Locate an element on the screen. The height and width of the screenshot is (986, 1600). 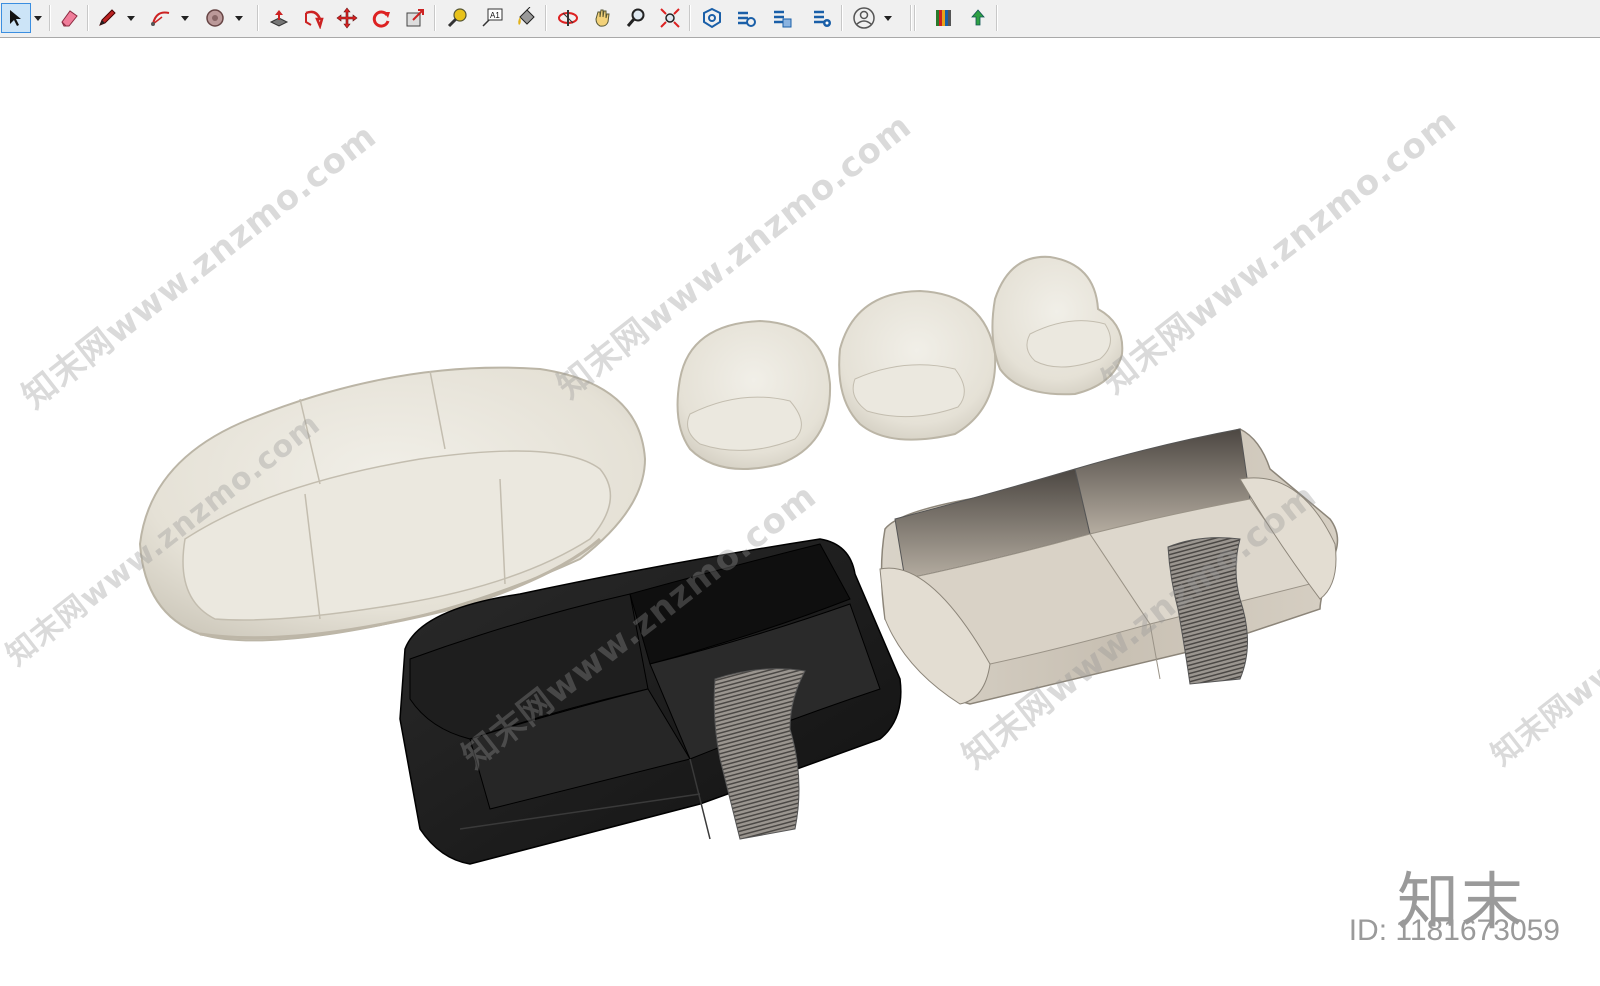
arrow-icon is located at coordinates (15, 18).